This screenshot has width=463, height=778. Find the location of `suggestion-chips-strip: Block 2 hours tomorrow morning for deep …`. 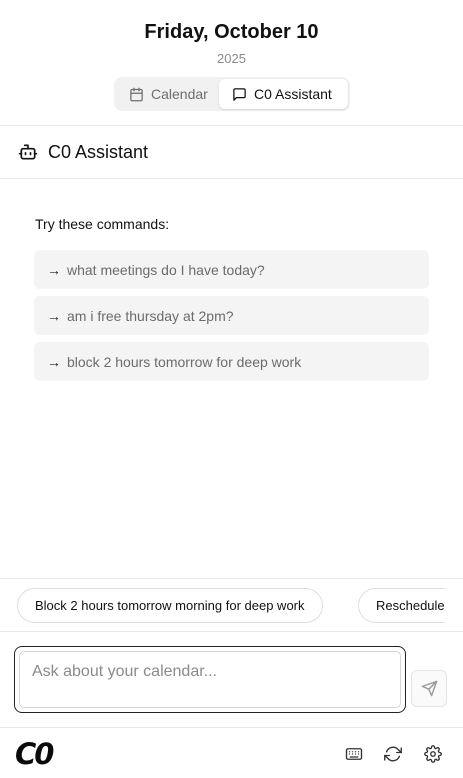

suggestion-chips-strip: Block 2 hours tomorrow morning for deep … is located at coordinates (231, 605).